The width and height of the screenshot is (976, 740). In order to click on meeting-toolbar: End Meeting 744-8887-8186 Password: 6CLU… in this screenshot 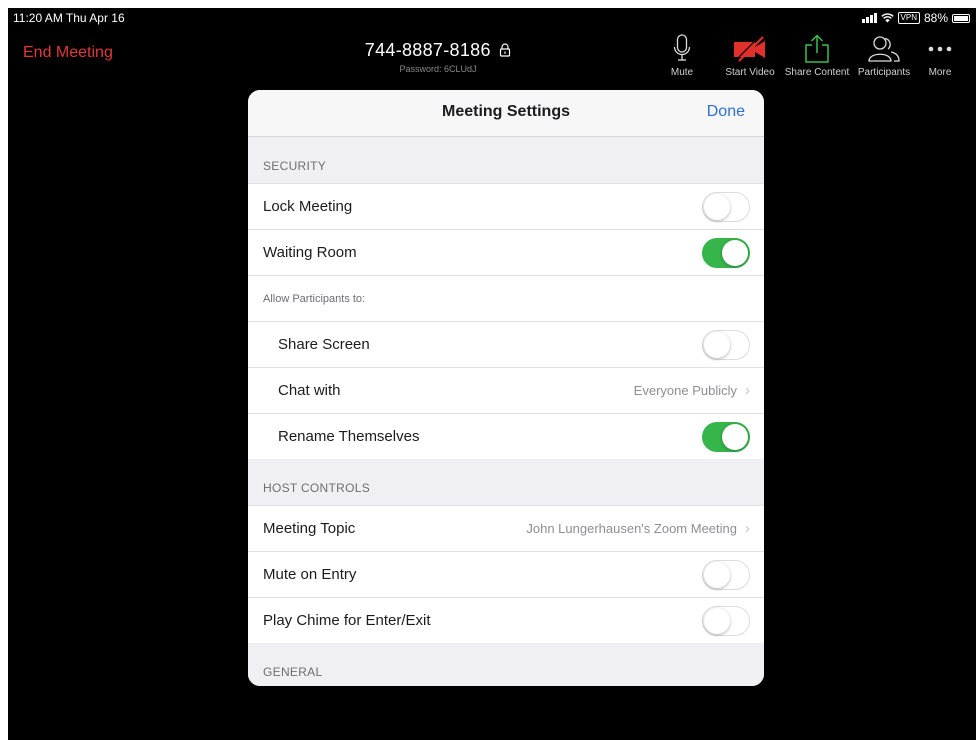, I will do `click(492, 59)`.